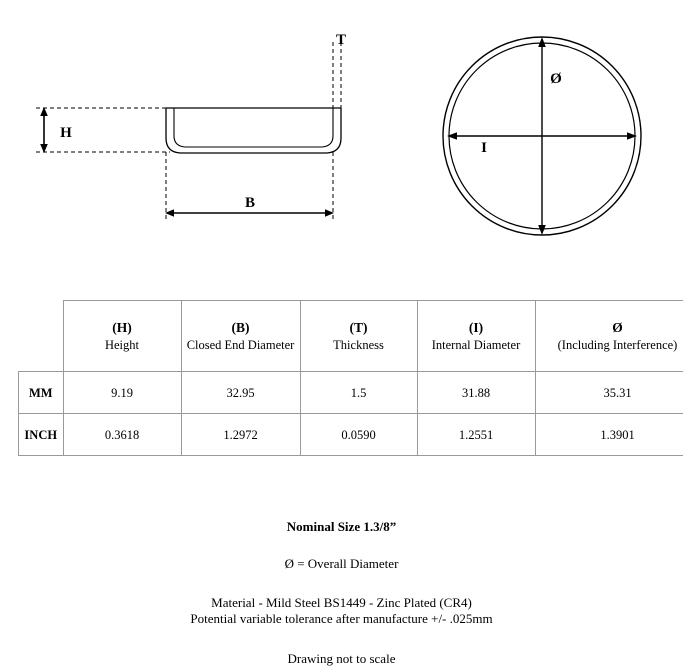 This screenshot has height=666, width=683. I want to click on cell-mm-internal-diameter: 31.88, so click(476, 393).